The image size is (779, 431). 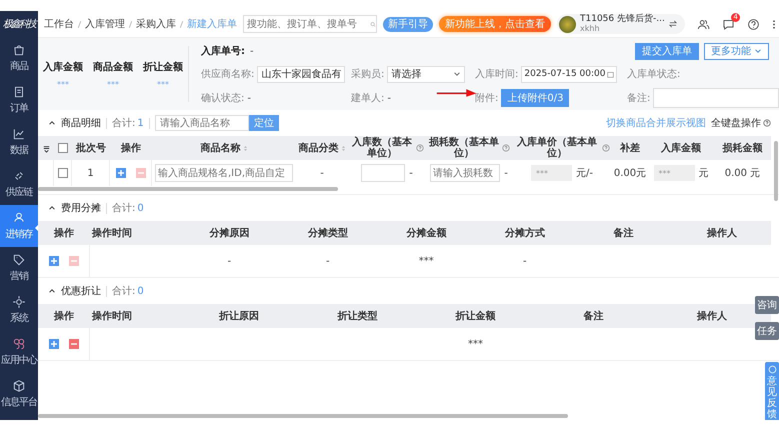 What do you see at coordinates (357, 316) in the screenshot?
I see `column-header: 折让类型` at bounding box center [357, 316].